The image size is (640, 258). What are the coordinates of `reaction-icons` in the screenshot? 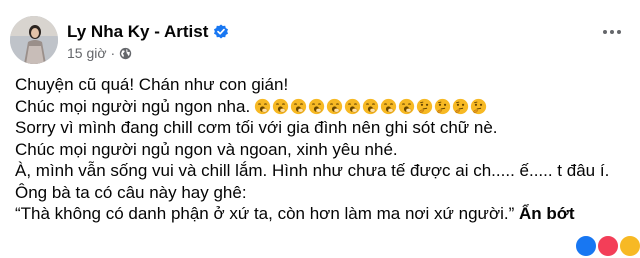 It's located at (607, 246).